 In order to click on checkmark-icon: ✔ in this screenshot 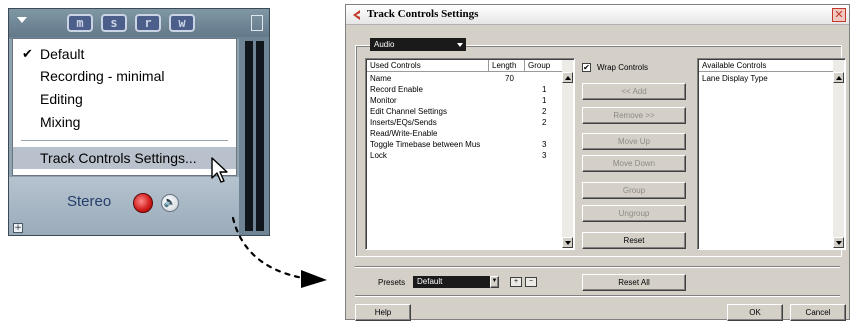, I will do `click(27, 53)`.